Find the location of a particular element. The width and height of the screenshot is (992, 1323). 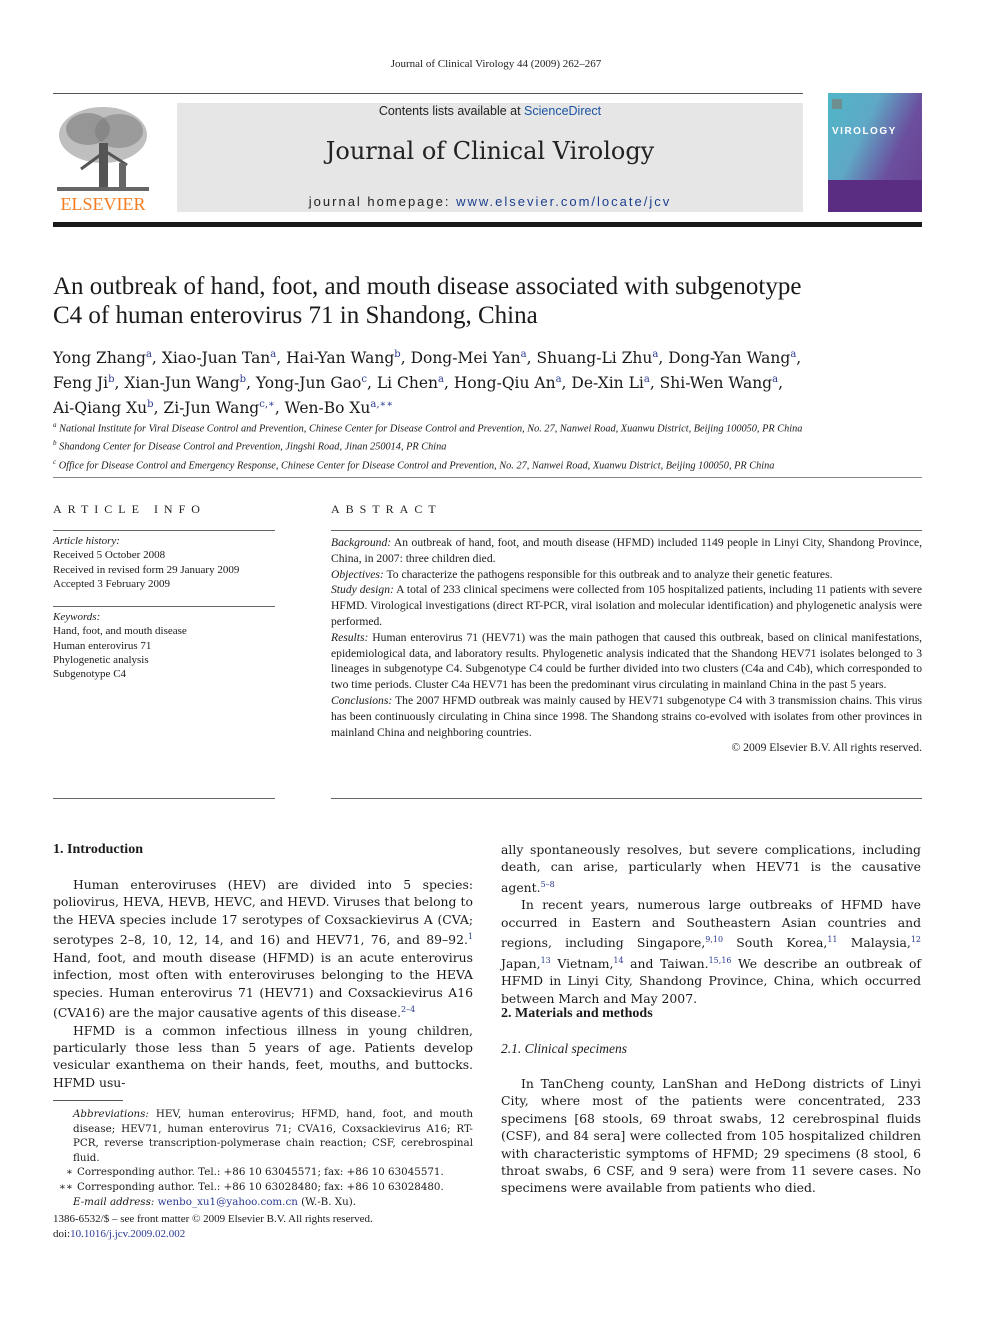

keyword: Hand, foot, and mouth disease is located at coordinates (120, 631).